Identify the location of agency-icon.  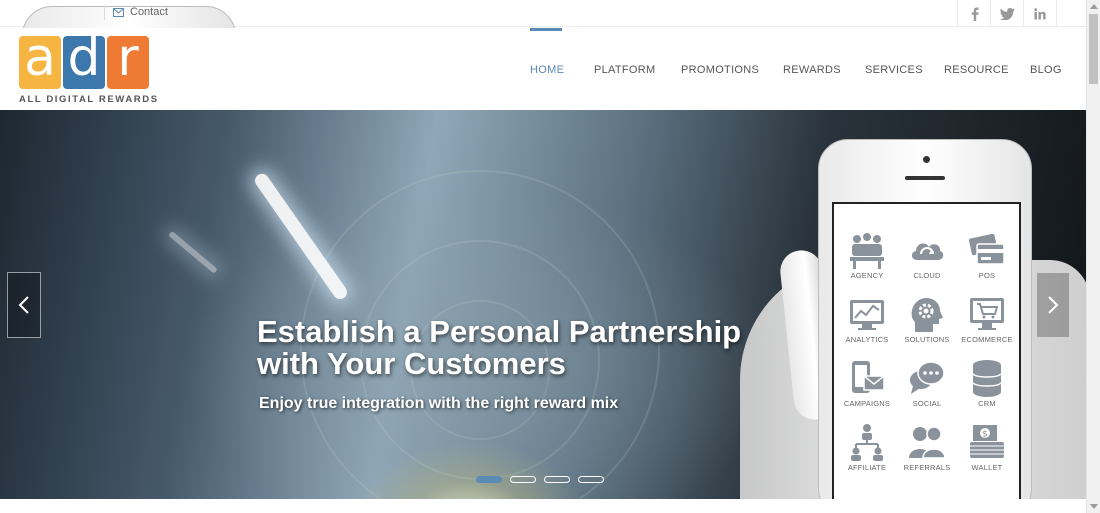
(867, 251).